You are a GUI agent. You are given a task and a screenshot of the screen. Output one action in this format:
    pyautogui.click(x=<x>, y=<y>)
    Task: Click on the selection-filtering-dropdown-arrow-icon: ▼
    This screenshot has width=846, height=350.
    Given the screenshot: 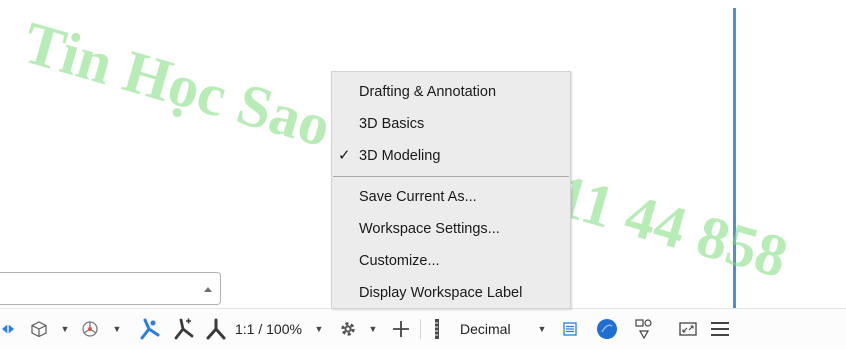 What is the action you would take?
    pyautogui.click(x=65, y=329)
    